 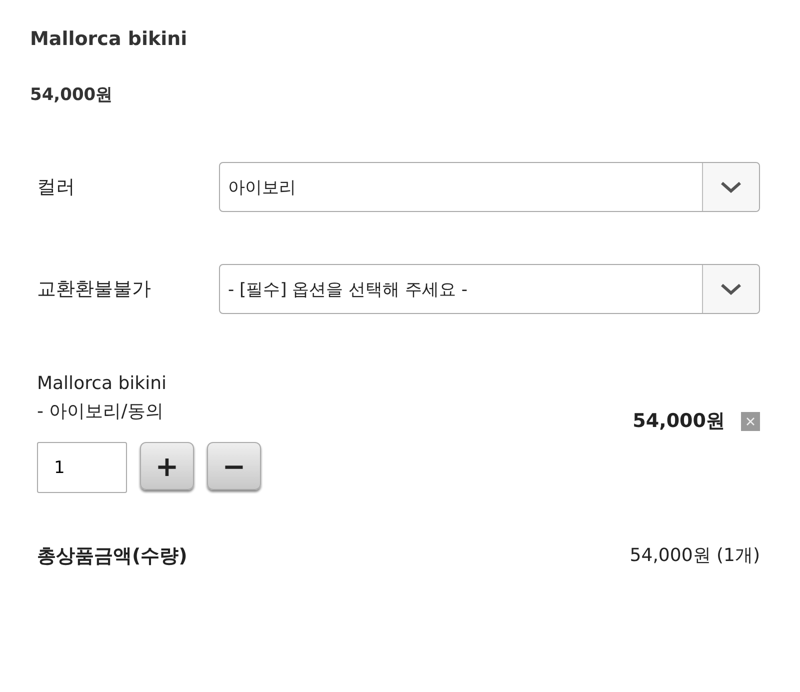 What do you see at coordinates (750, 421) in the screenshot?
I see `delete-icon` at bounding box center [750, 421].